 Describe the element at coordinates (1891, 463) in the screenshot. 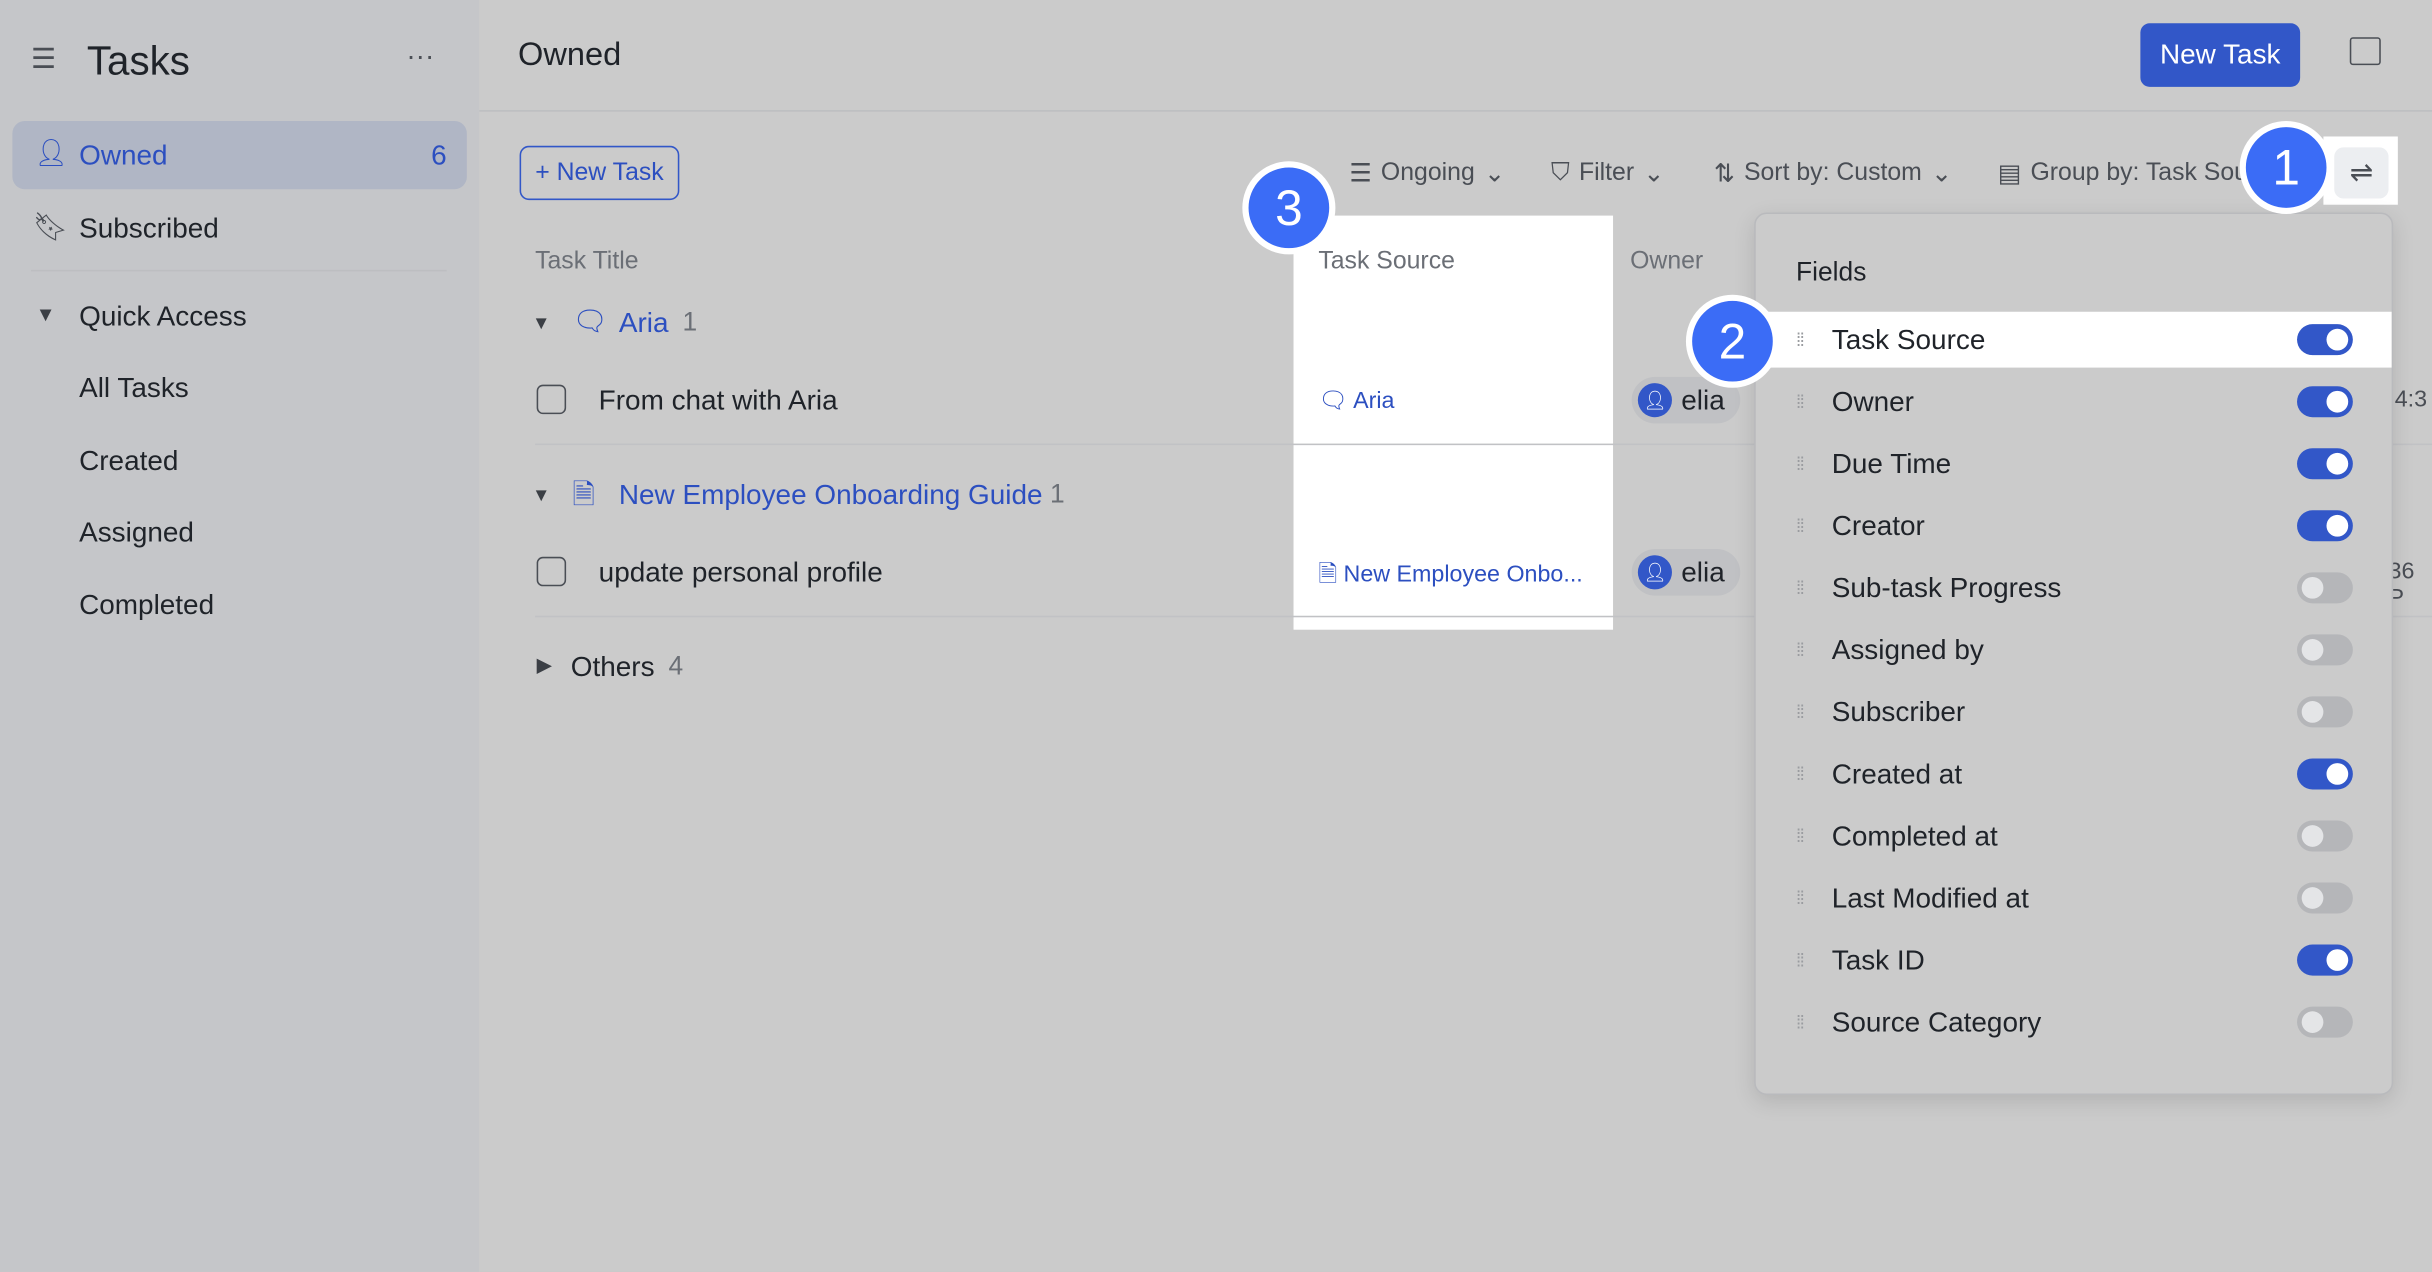

I see `field-label: Due Time` at that location.